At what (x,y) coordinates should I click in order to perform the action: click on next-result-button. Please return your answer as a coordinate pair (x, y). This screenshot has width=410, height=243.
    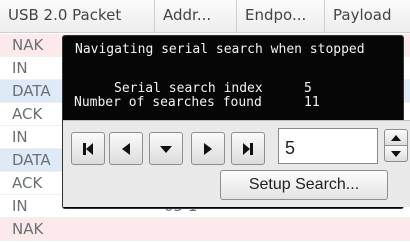
    Looking at the image, I should click on (208, 148).